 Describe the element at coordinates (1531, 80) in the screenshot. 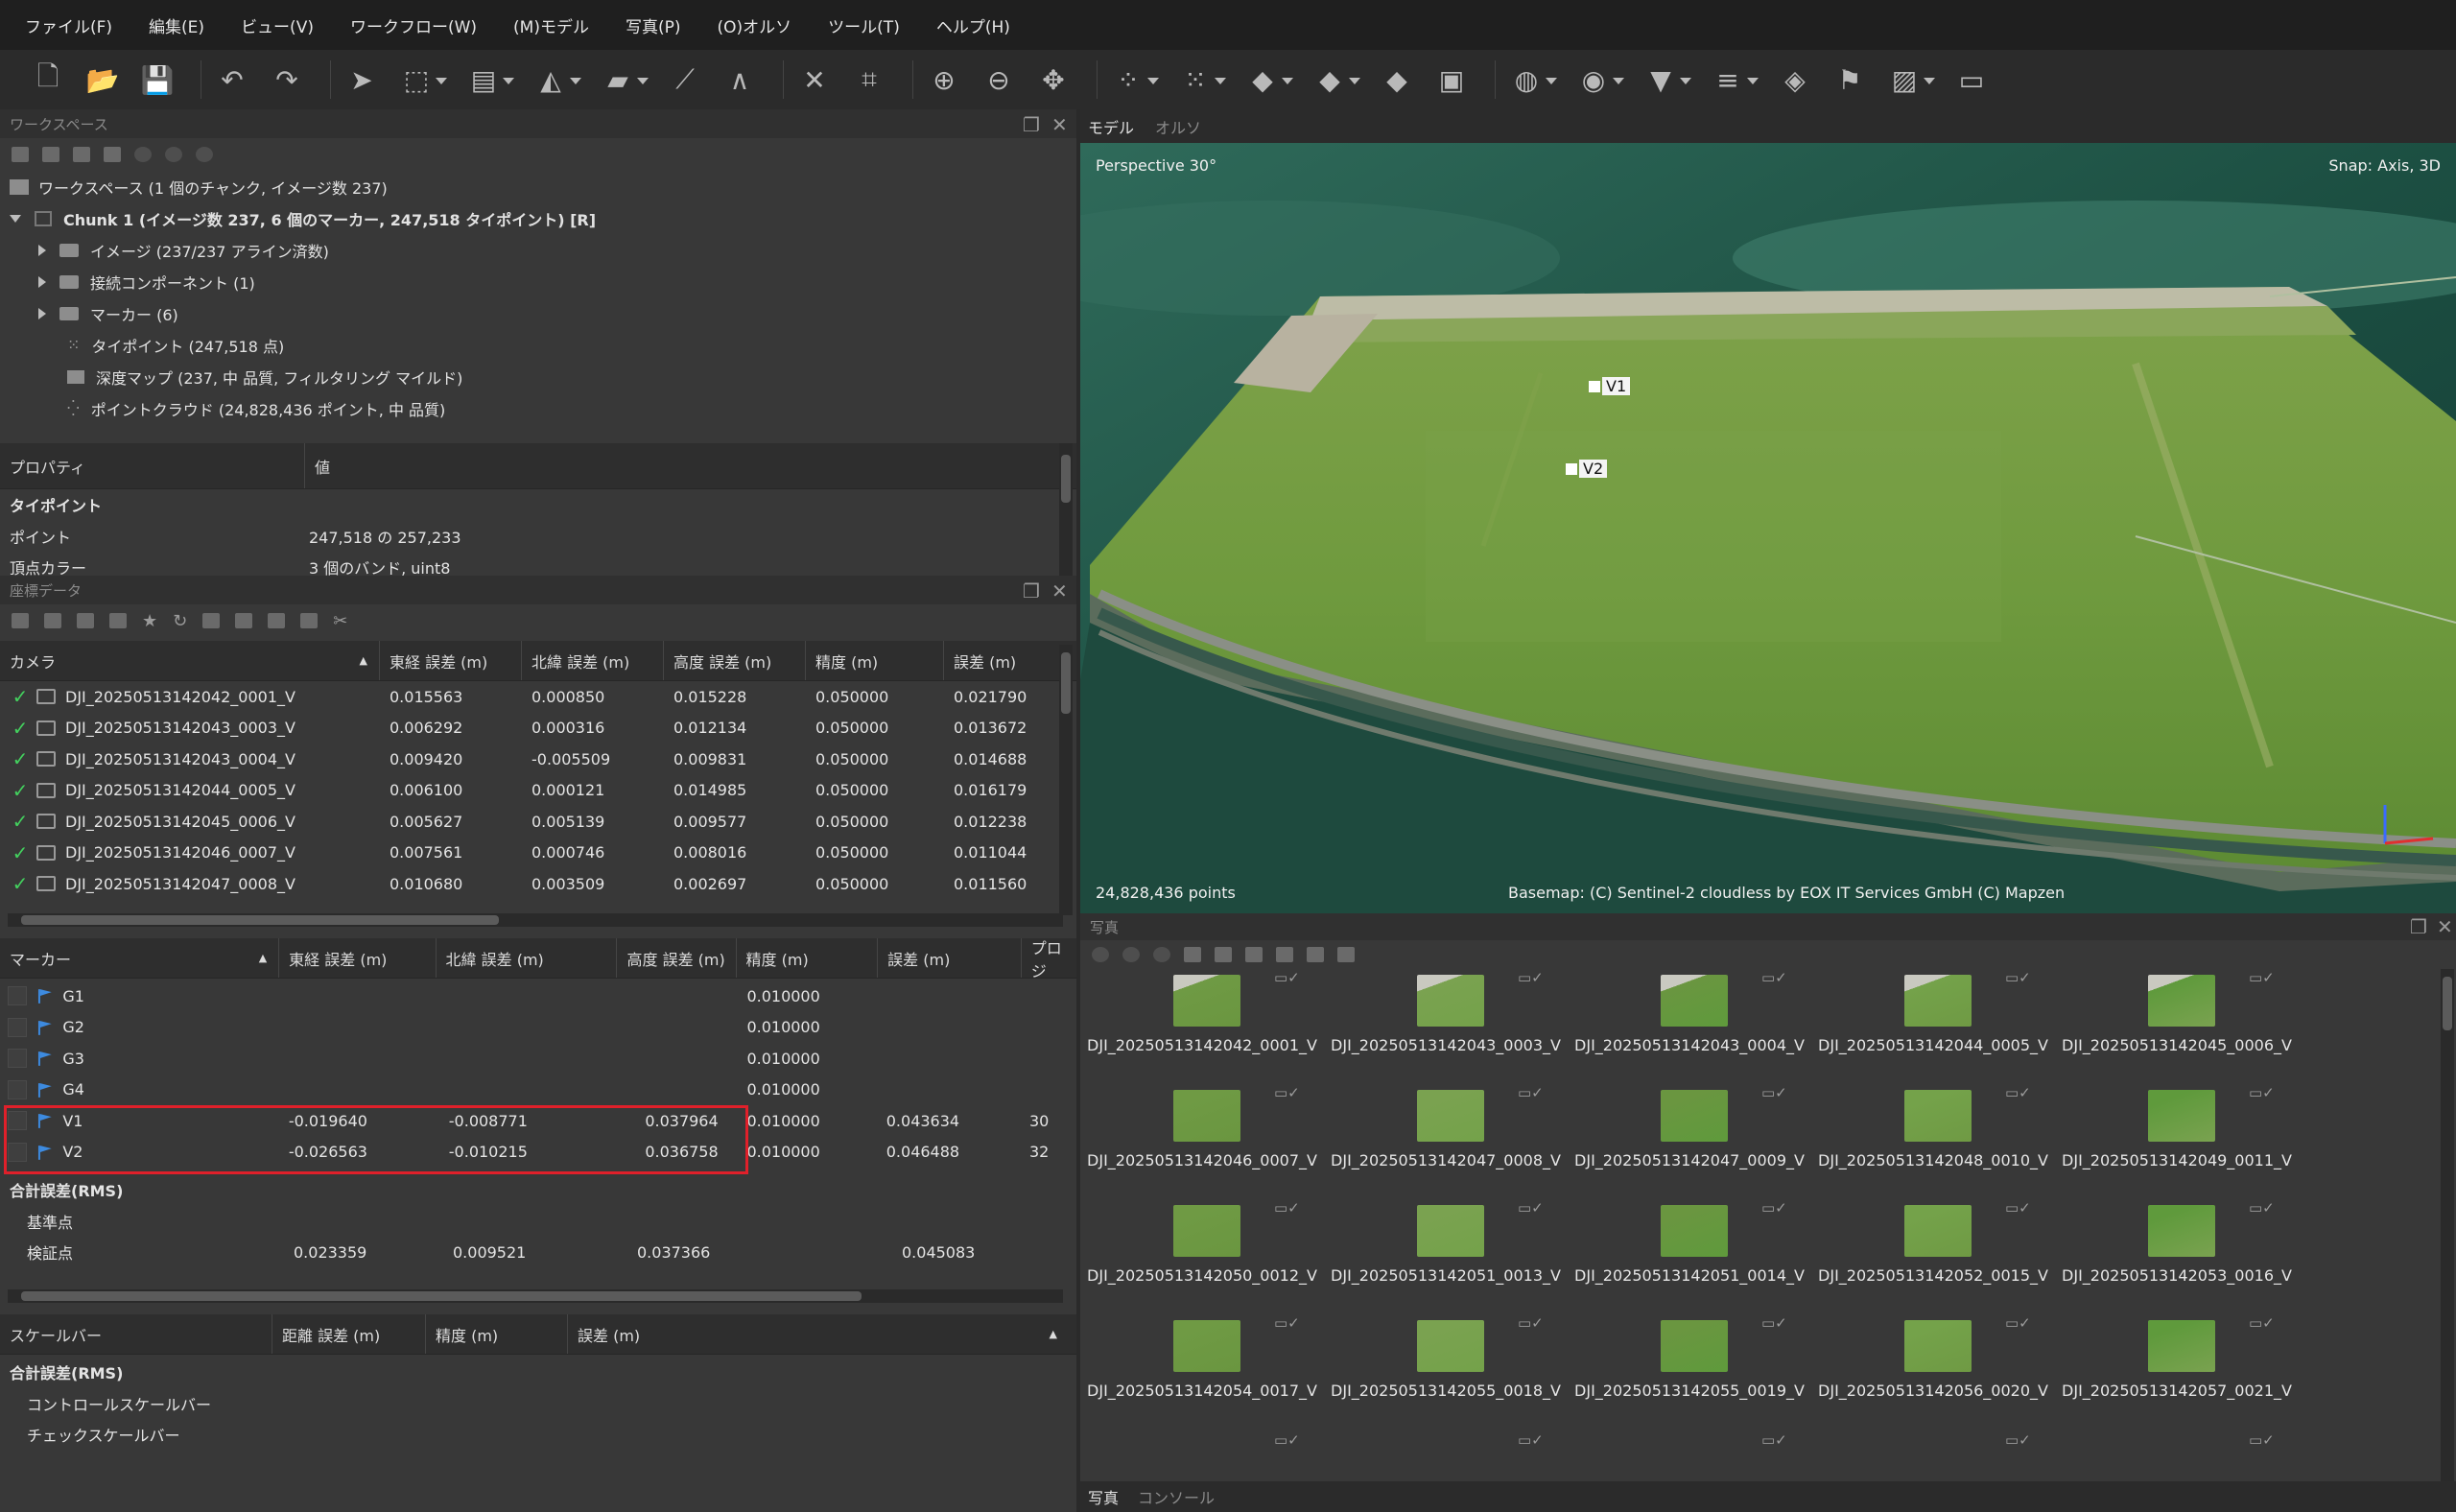

I see `globe-icon: ◍` at that location.